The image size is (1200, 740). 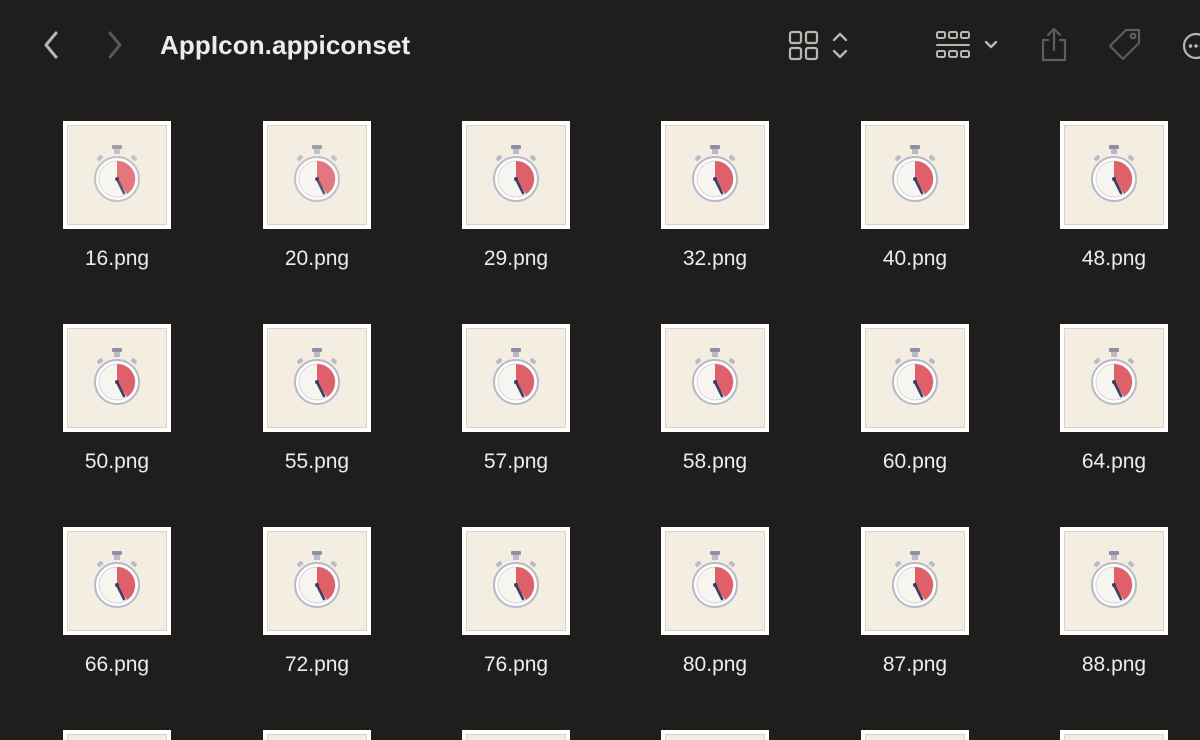 I want to click on file-item: 76.png, so click(x=519, y=617).